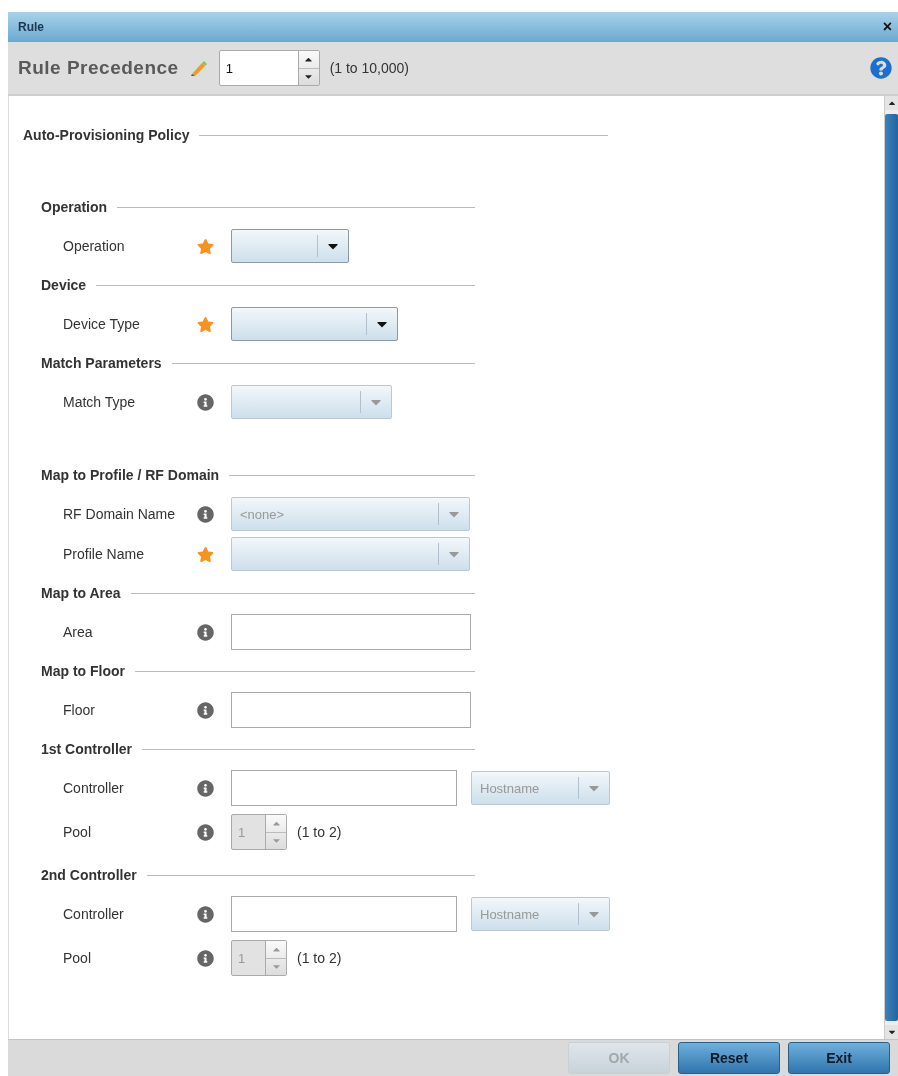 This screenshot has width=898, height=1076. What do you see at coordinates (891, 103) in the screenshot?
I see `scroll-up-button` at bounding box center [891, 103].